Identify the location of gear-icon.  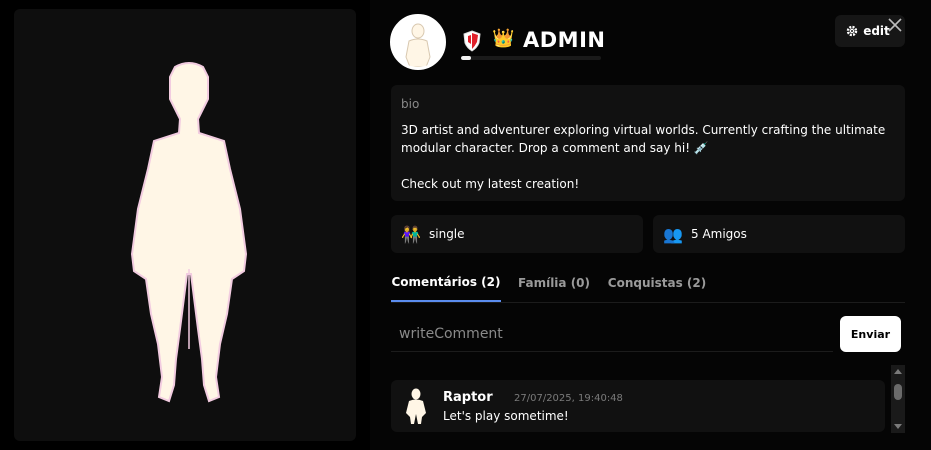
(852, 31).